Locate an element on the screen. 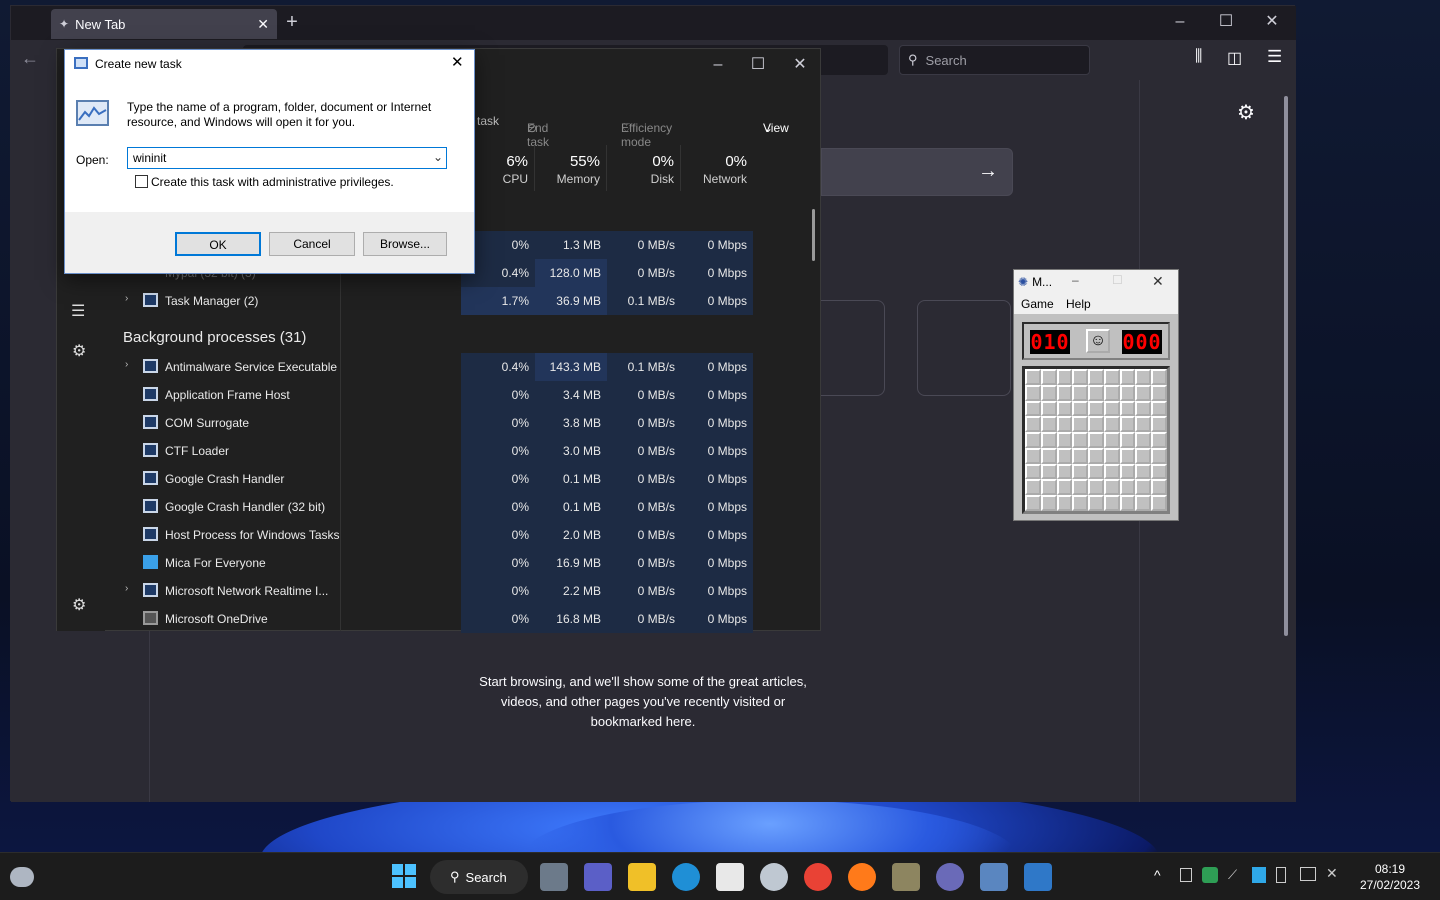 Image resolution: width=1440 pixels, height=900 pixels. close-icon: ✕ is located at coordinates (457, 62).